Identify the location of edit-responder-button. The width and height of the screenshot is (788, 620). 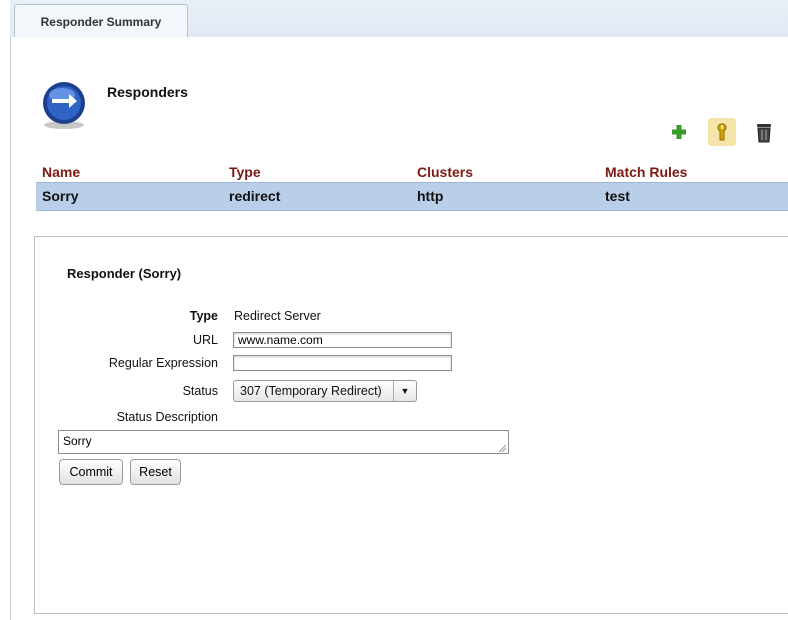
(722, 132).